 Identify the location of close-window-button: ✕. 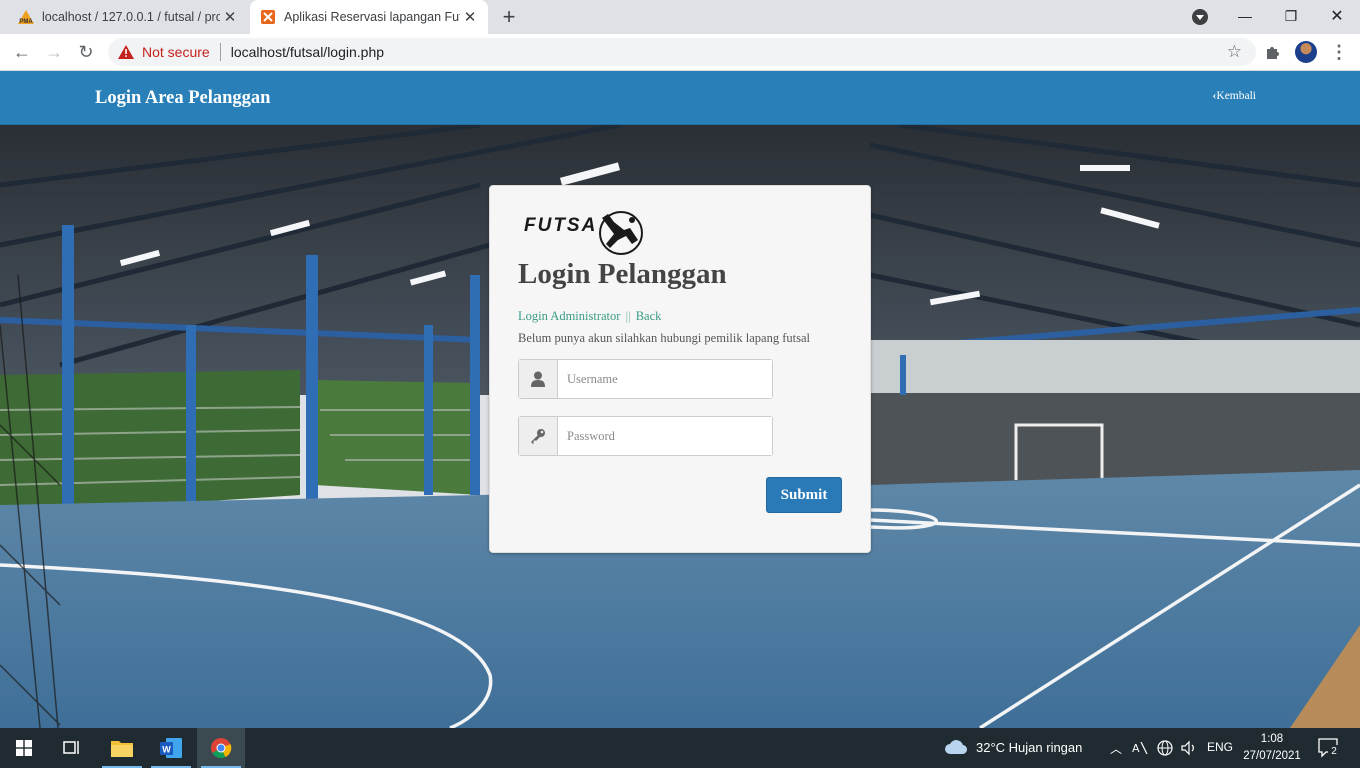
(1337, 16).